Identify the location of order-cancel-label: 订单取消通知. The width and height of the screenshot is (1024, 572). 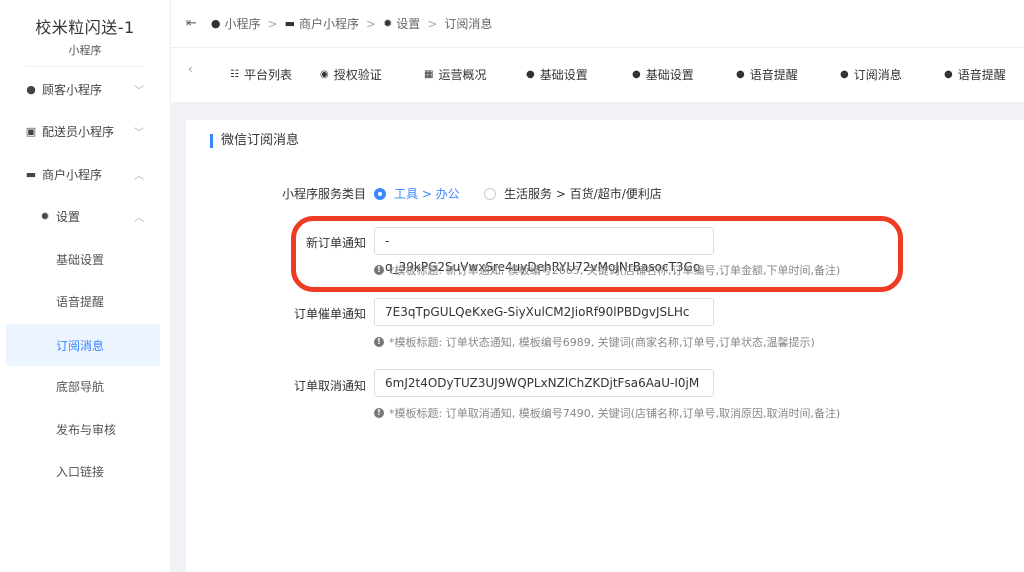
(329, 386).